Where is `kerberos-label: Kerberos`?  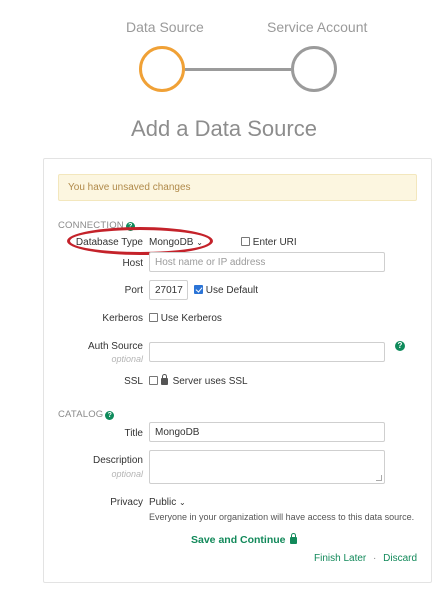 kerberos-label: Kerberos is located at coordinates (122, 318).